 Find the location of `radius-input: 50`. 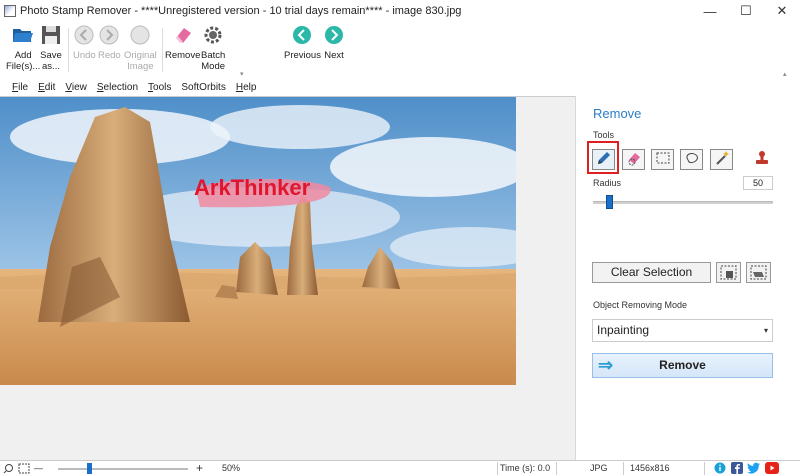

radius-input: 50 is located at coordinates (758, 183).